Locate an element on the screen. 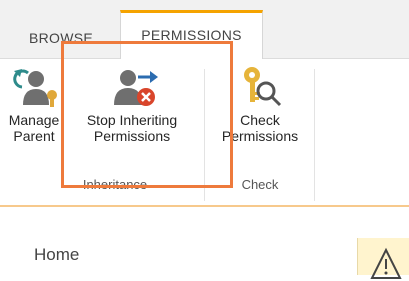  manage-parent-button: Manage Parent is located at coordinates (34, 104).